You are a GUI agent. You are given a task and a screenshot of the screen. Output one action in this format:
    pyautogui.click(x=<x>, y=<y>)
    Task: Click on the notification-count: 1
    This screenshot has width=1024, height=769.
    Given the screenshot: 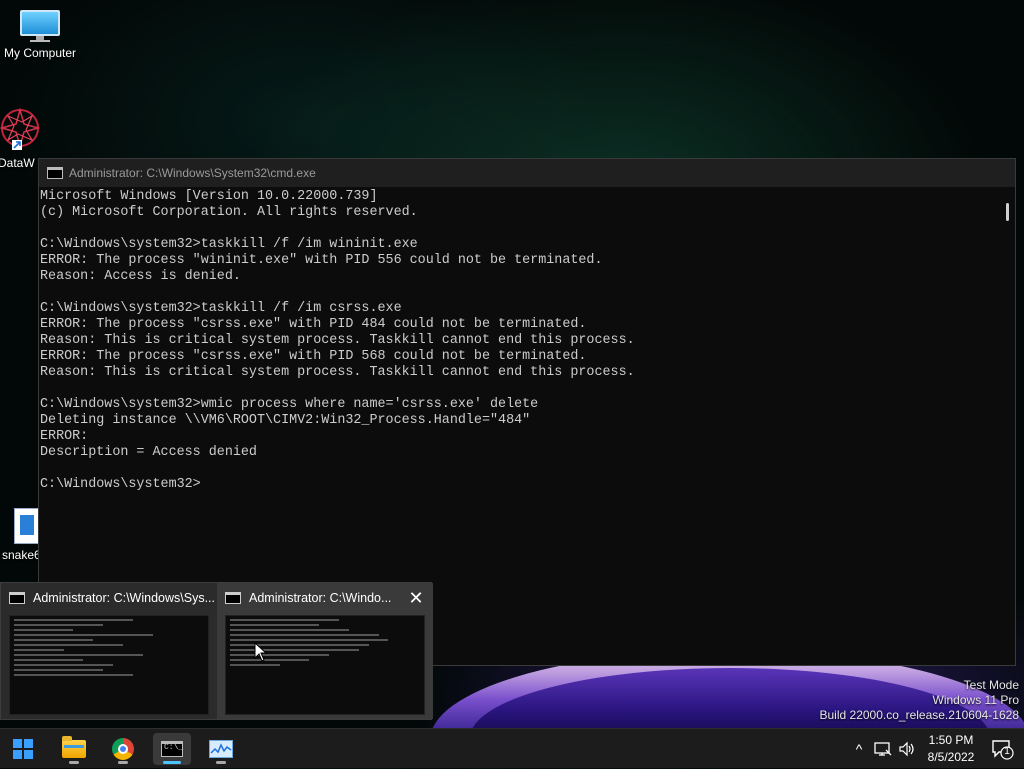 What is the action you would take?
    pyautogui.click(x=1007, y=751)
    